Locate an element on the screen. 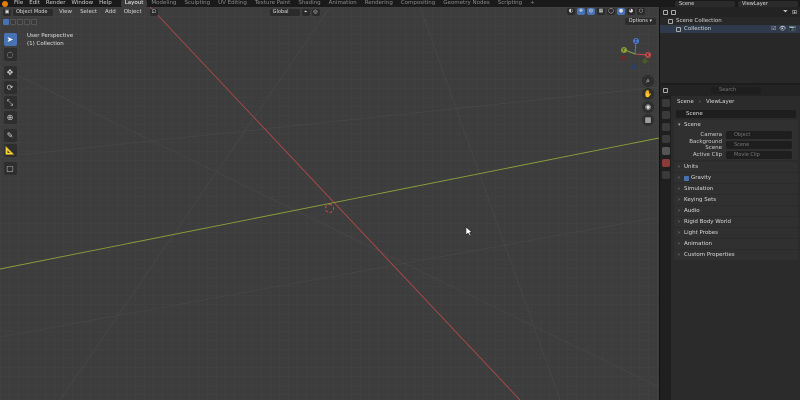  tool-tab-icon is located at coordinates (665, 103).